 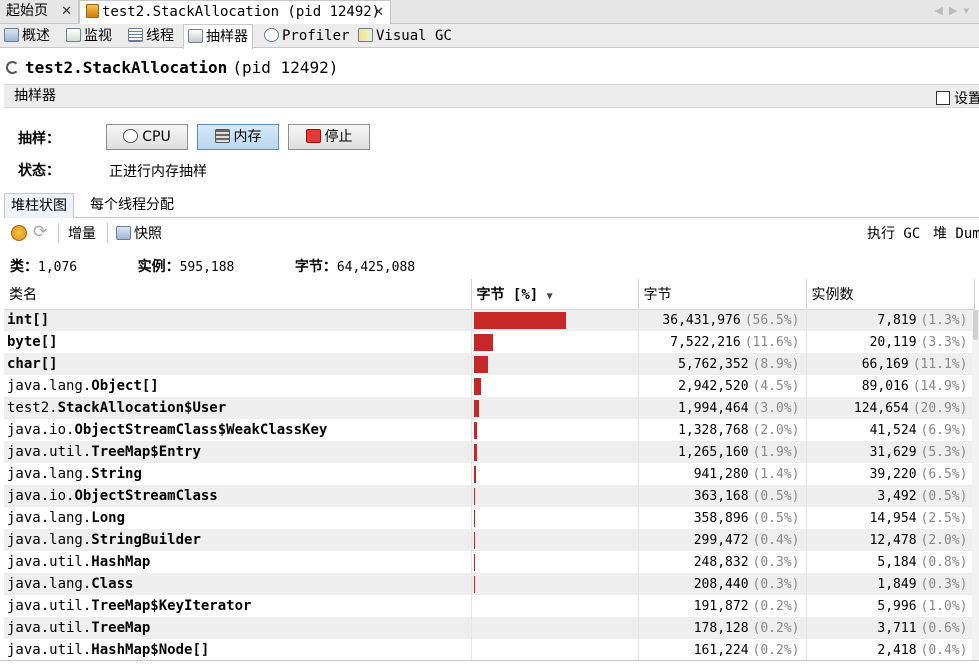 What do you see at coordinates (40, 232) in the screenshot?
I see `refresh-icon: ⟳` at bounding box center [40, 232].